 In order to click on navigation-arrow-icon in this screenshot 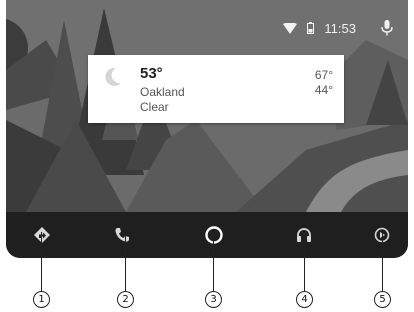, I will do `click(42, 235)`.